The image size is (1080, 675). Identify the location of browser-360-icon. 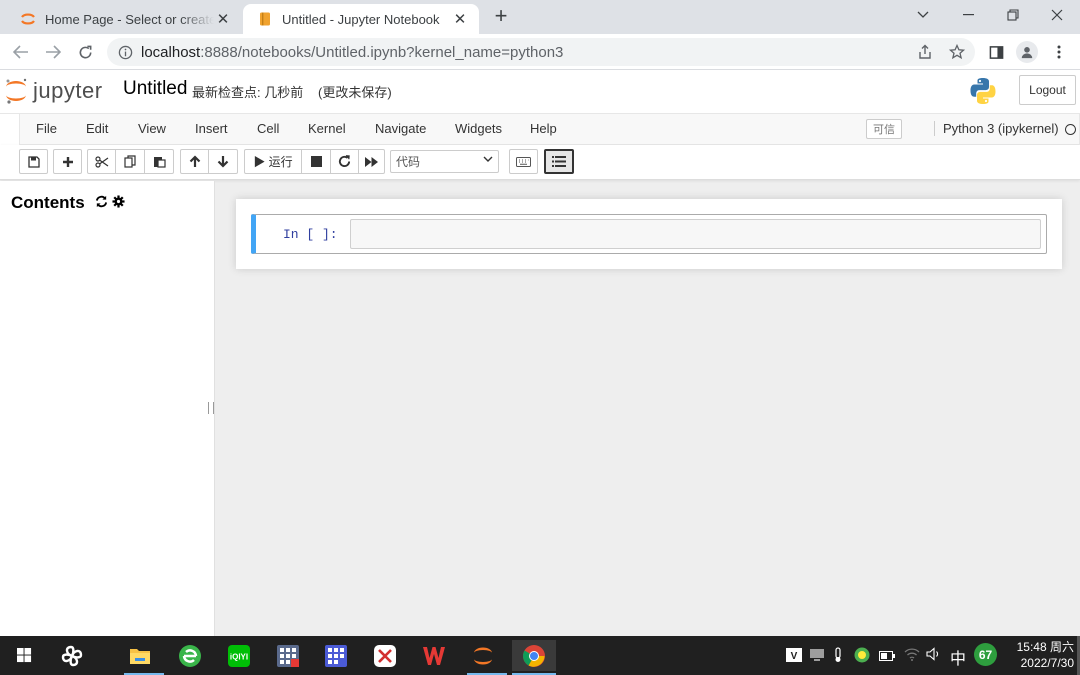
(190, 655).